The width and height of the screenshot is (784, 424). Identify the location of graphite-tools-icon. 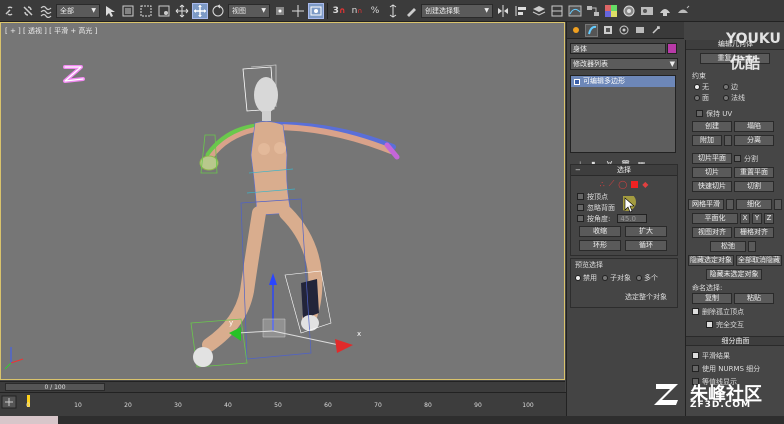
(557, 11).